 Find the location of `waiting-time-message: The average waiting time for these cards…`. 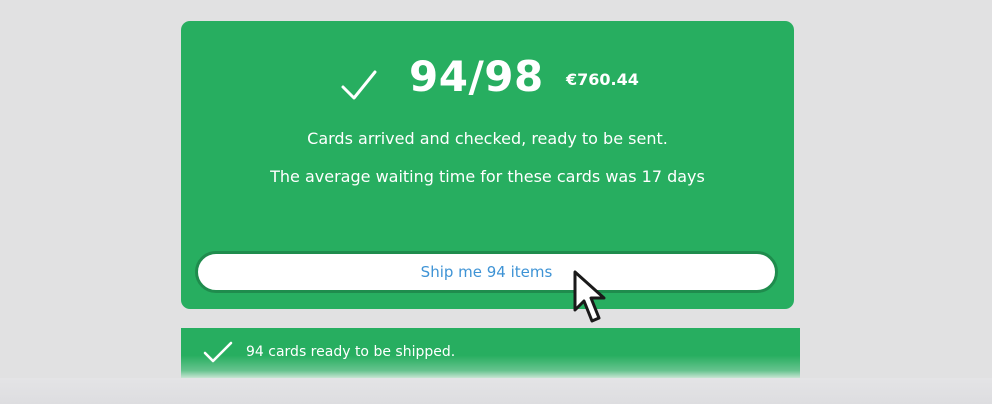

waiting-time-message: The average waiting time for these cards… is located at coordinates (487, 176).